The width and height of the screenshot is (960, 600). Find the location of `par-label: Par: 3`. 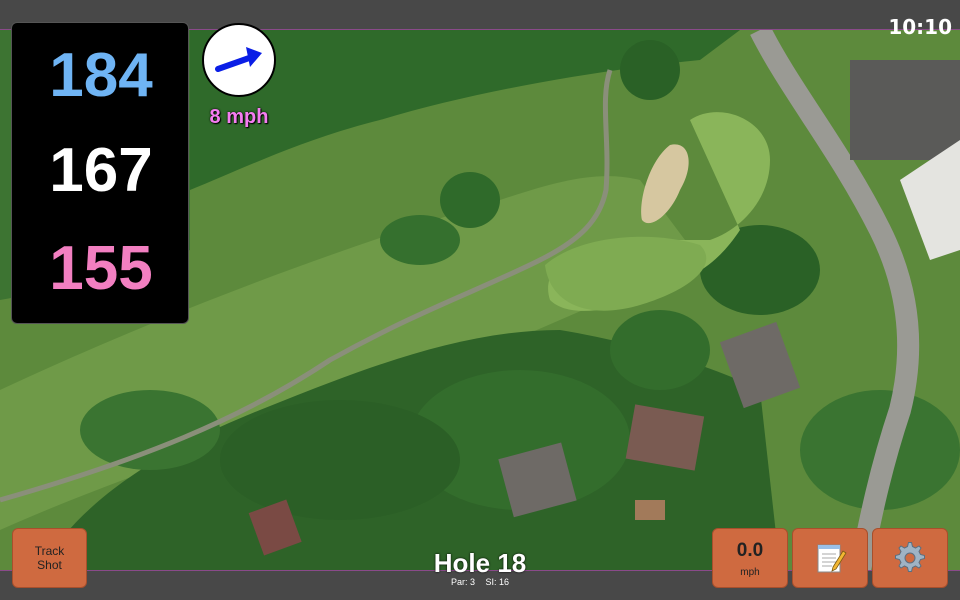

par-label: Par: 3 is located at coordinates (462, 582).